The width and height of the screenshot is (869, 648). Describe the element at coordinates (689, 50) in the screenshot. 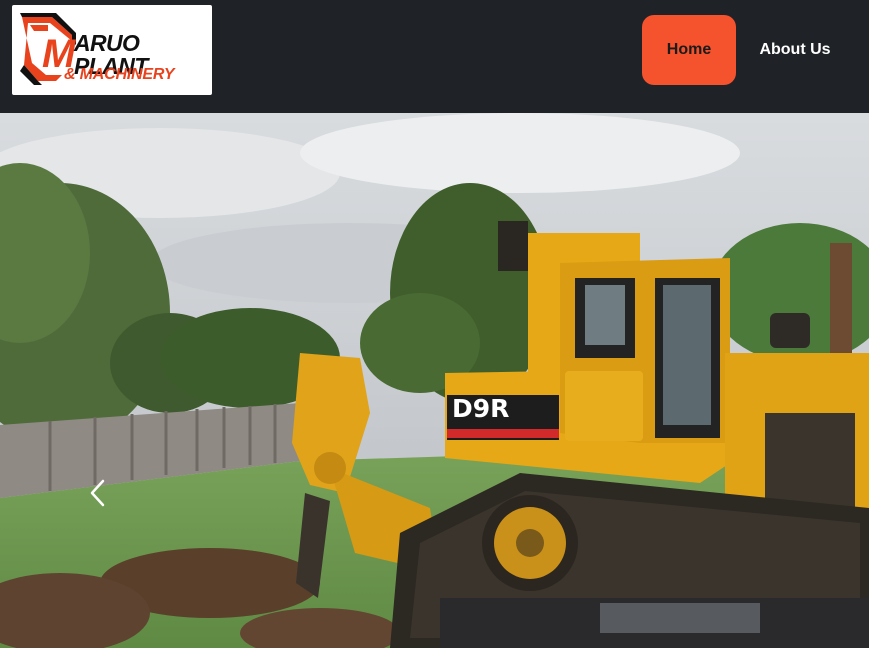

I see `nav-home-link: Home` at that location.